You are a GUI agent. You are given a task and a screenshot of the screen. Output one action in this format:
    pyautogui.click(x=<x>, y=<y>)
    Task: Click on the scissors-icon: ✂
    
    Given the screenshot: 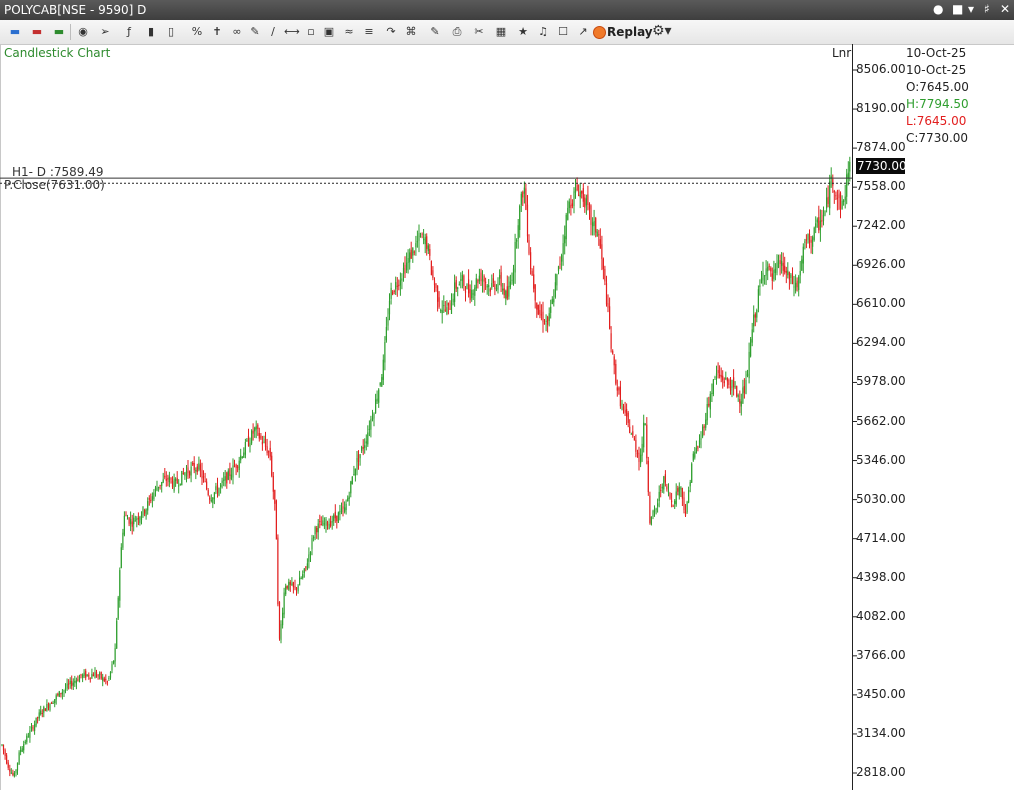 What is the action you would take?
    pyautogui.click(x=479, y=32)
    